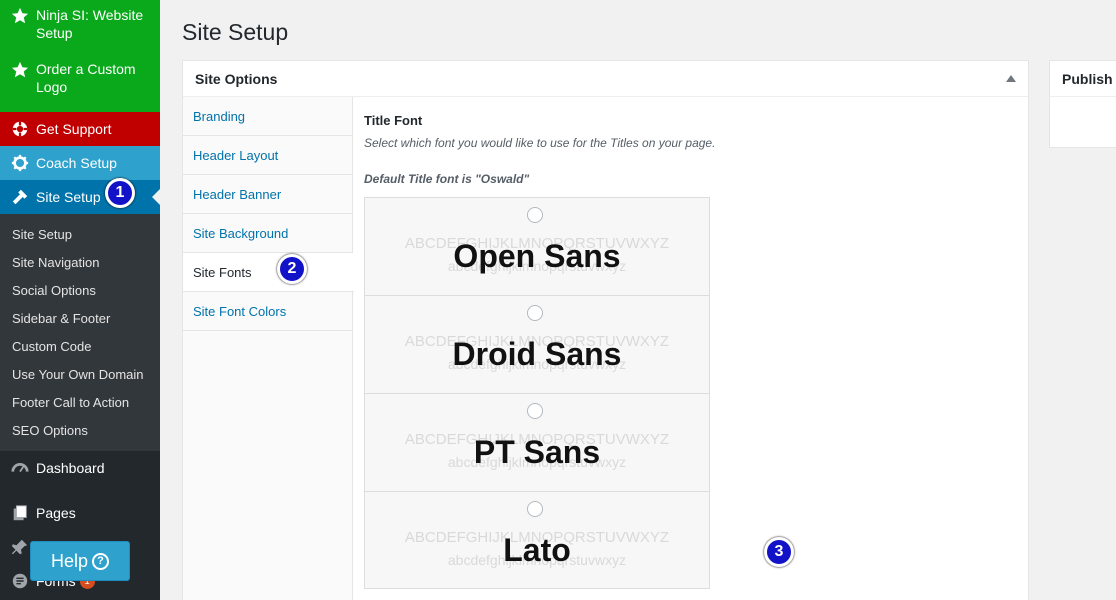  Describe the element at coordinates (86, 78) in the screenshot. I see `menu-label: Order a Custom Logo` at that location.